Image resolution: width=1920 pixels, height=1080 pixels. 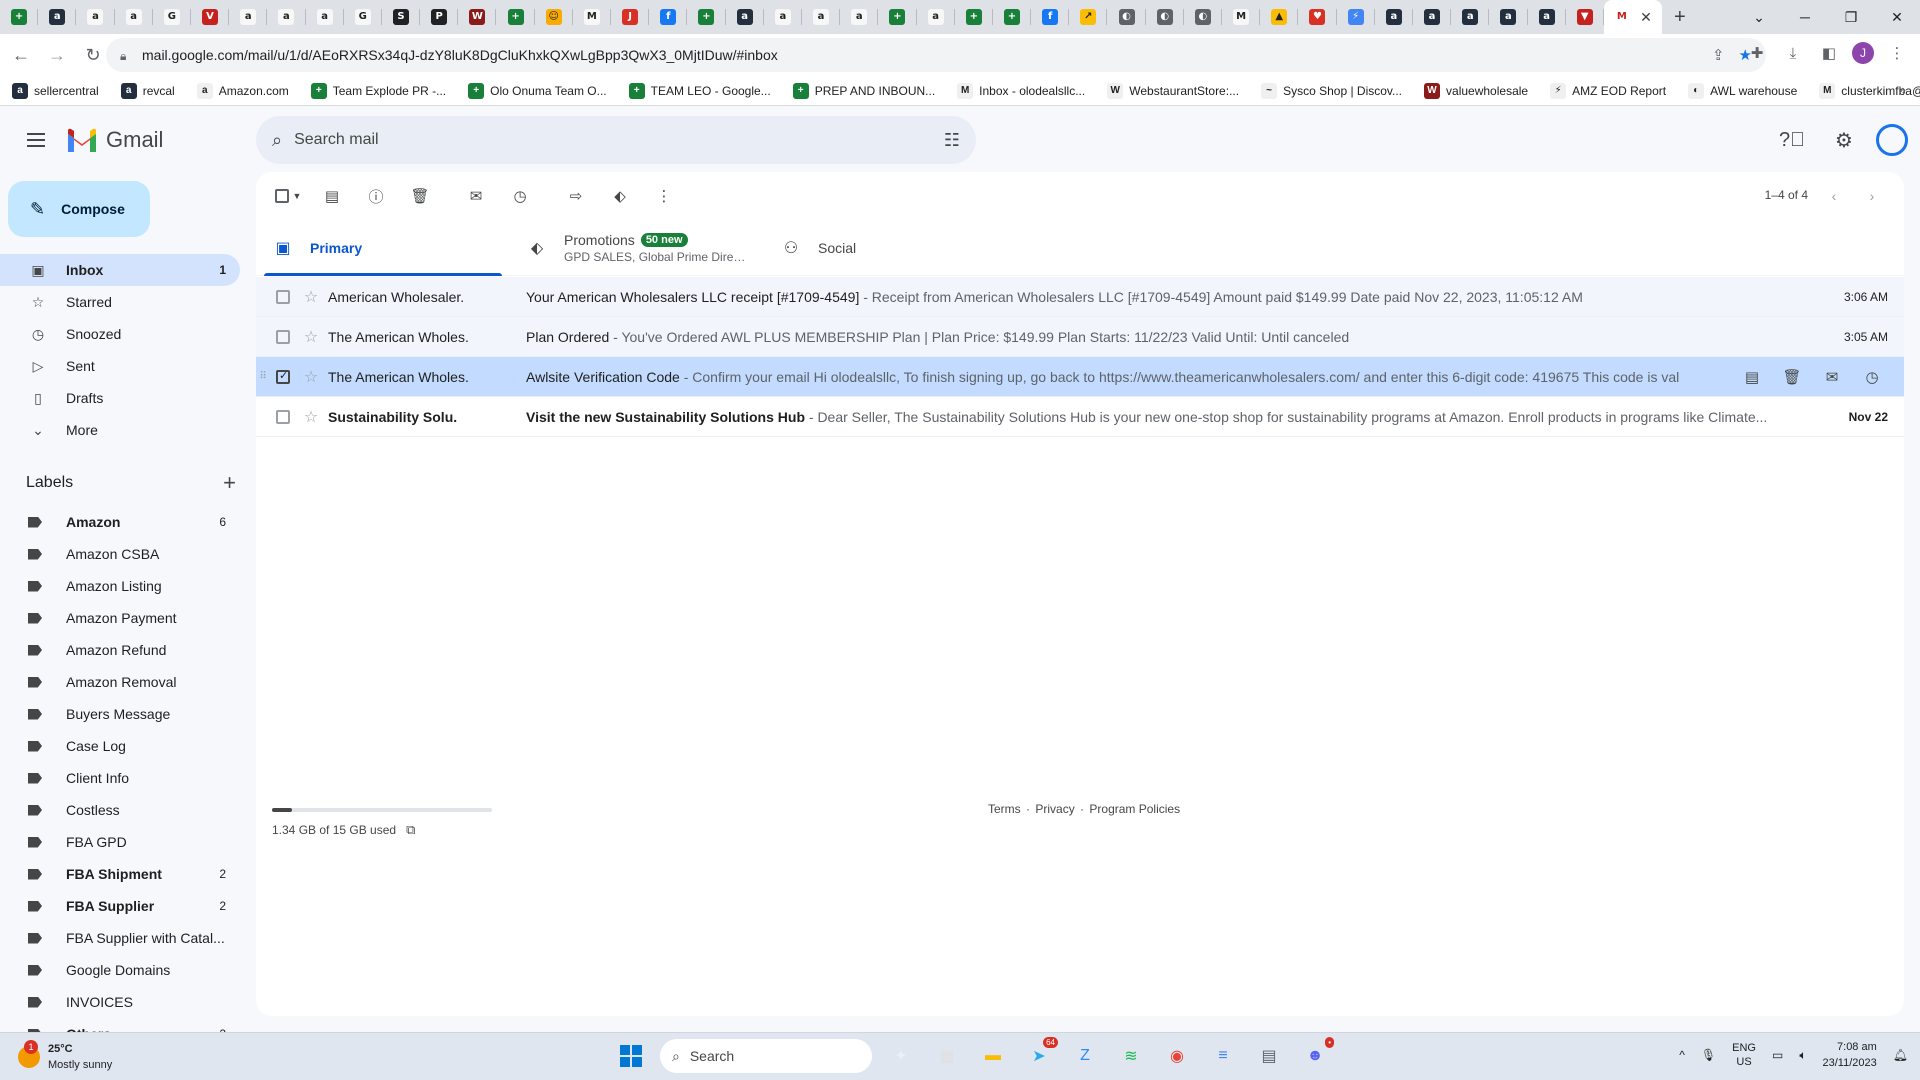 What do you see at coordinates (55, 90) in the screenshot?
I see `bookmark-item: a sellercentral` at bounding box center [55, 90].